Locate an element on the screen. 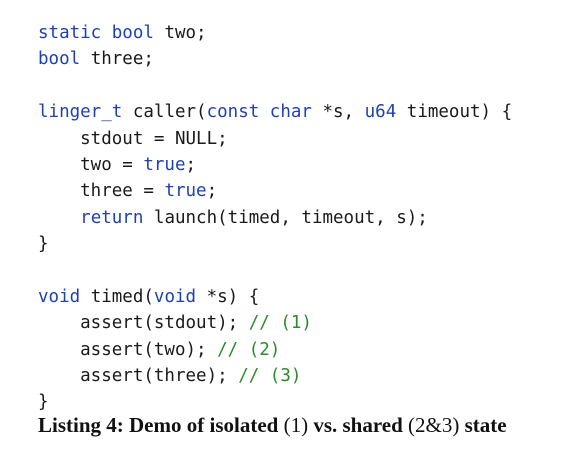 Image resolution: width=586 pixels, height=456 pixels. code-token-keyword: bool is located at coordinates (59, 59).